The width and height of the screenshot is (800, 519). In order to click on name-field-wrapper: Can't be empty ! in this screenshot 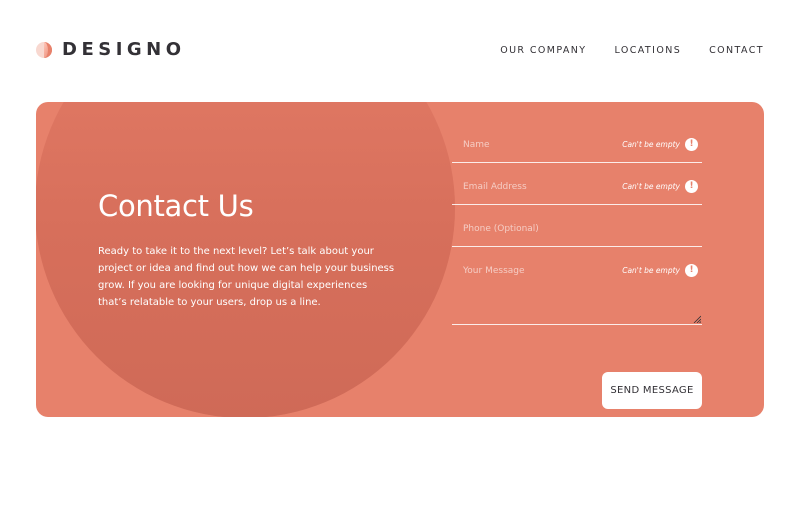, I will do `click(577, 146)`.